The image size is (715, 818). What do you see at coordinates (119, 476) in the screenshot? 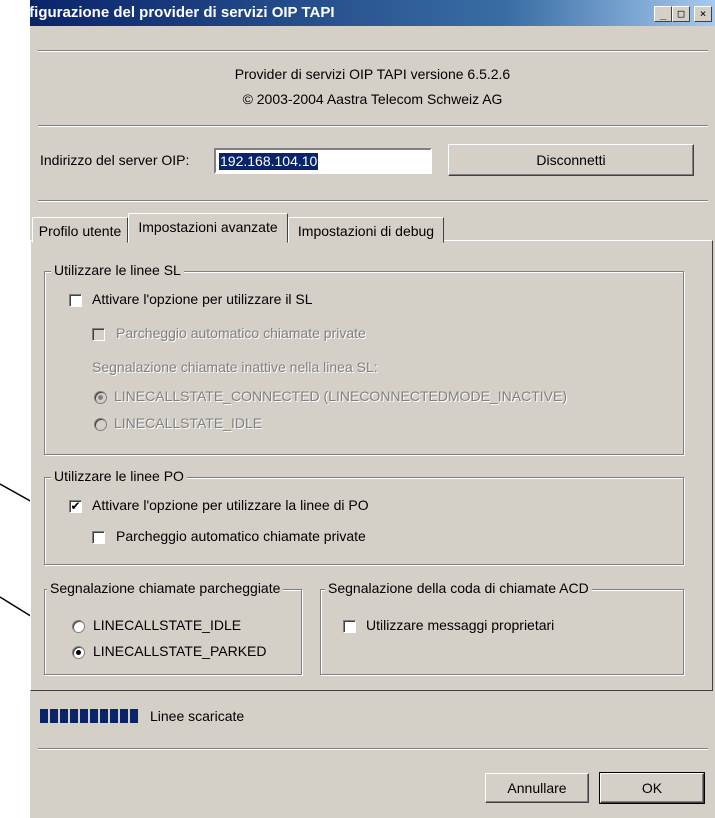
I see `po-group-title: Utilizzare le linee PO` at bounding box center [119, 476].